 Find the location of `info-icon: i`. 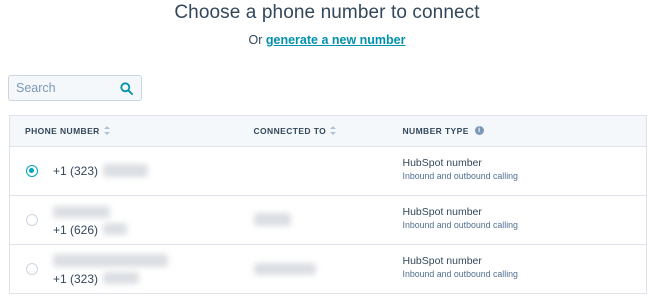

info-icon: i is located at coordinates (479, 131).